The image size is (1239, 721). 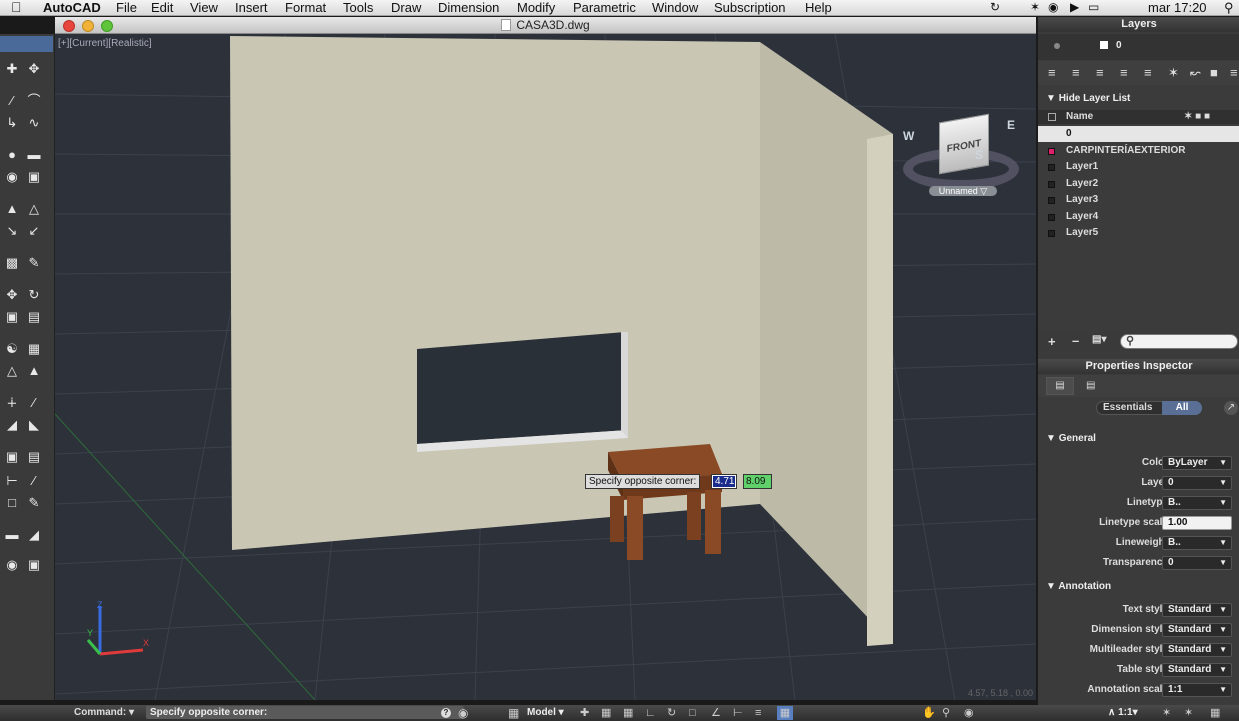 What do you see at coordinates (305, 7) in the screenshot?
I see `menu-format: Format` at bounding box center [305, 7].